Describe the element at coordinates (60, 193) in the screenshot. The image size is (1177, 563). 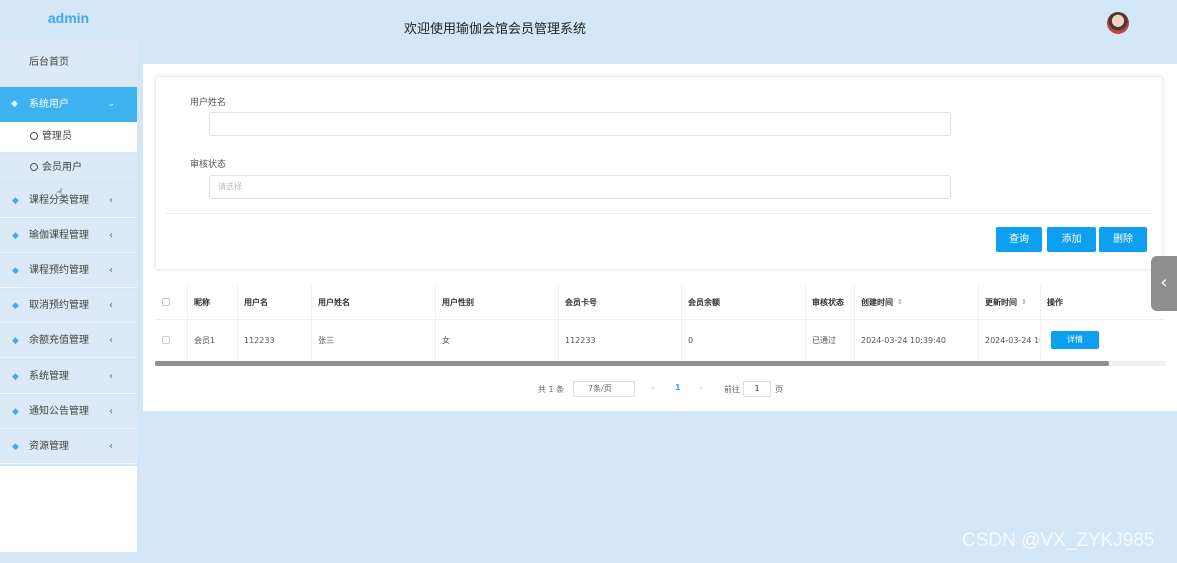
I see `hand-cursor-icon: ☝` at that location.